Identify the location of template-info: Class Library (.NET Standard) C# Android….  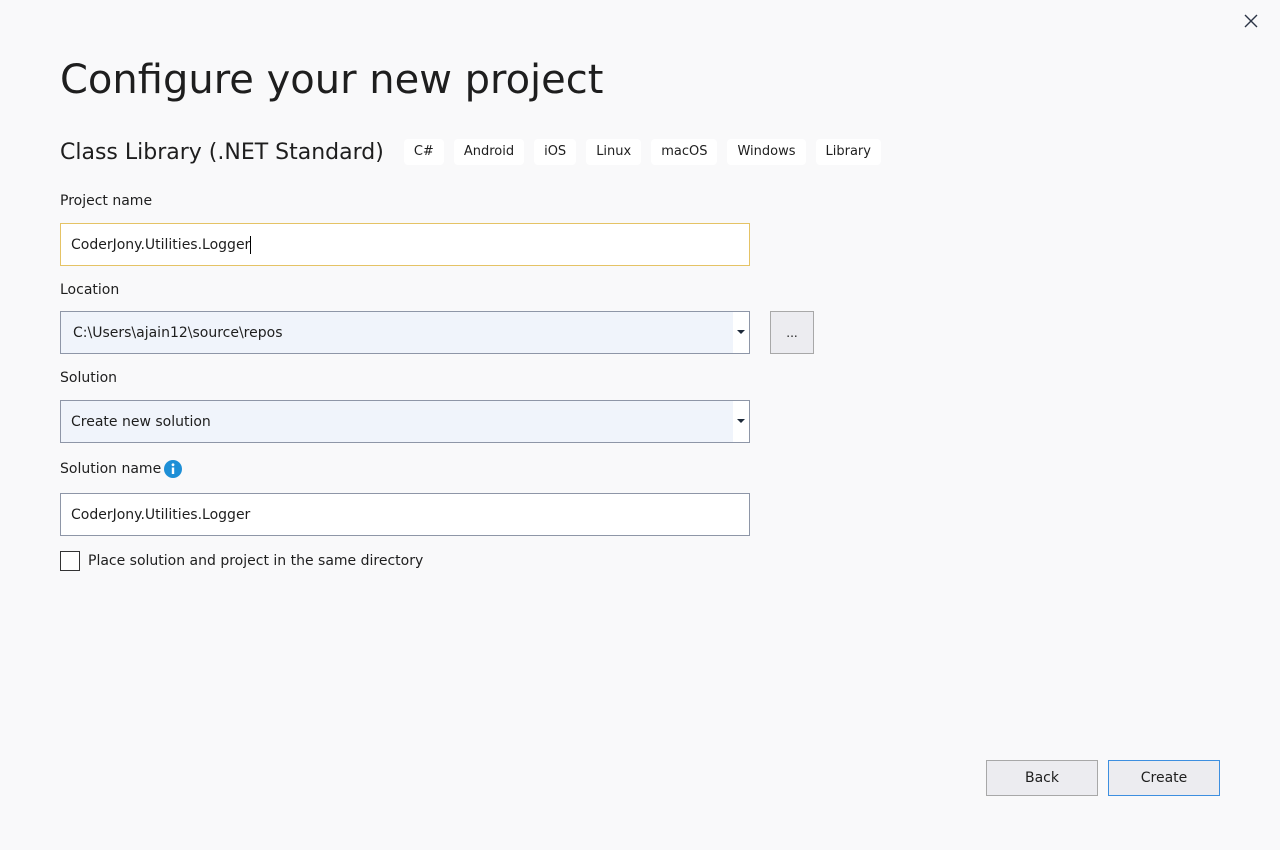
(475, 152).